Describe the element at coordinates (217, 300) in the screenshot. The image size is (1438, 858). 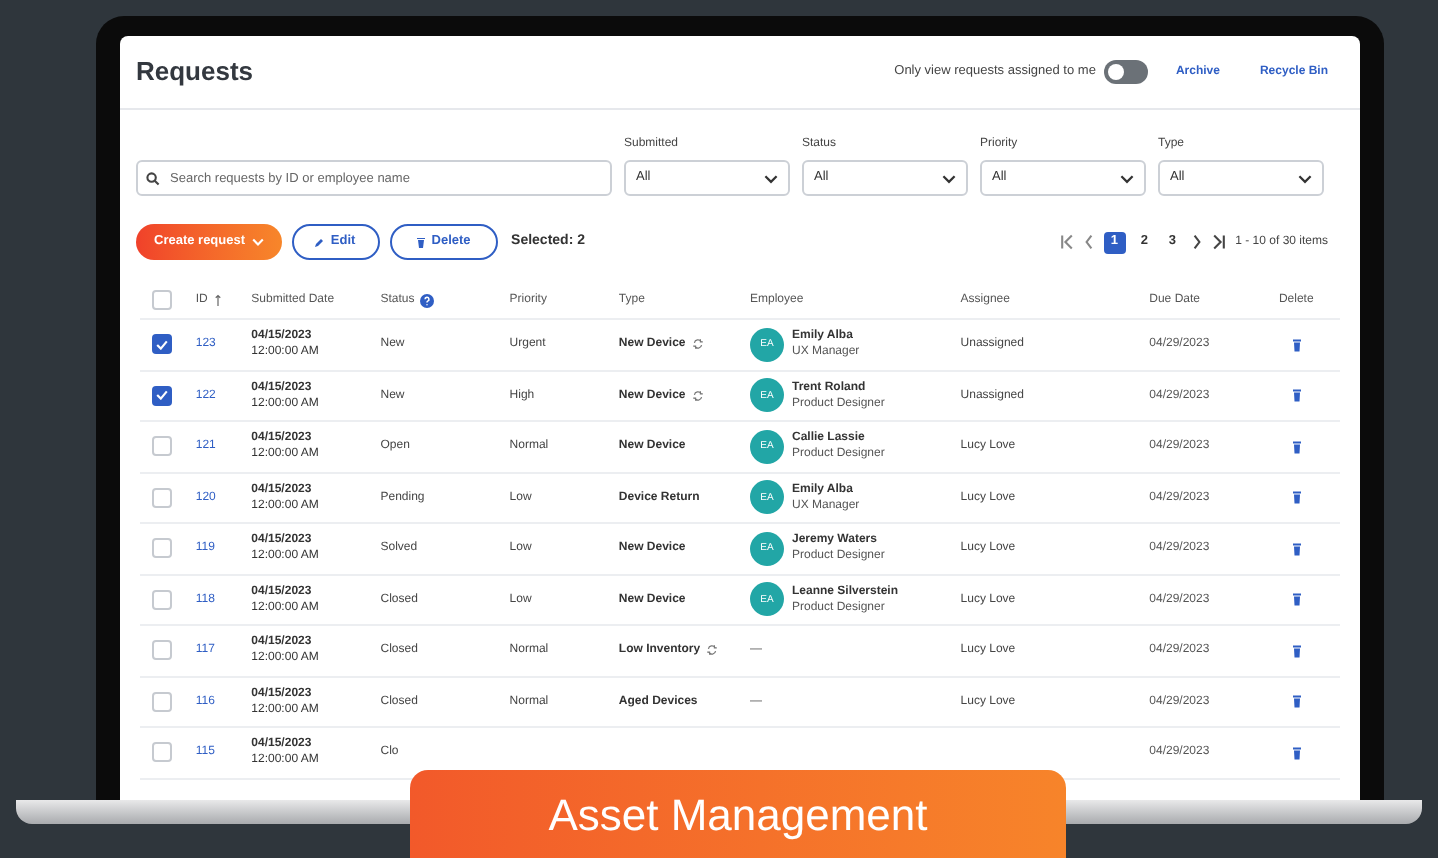
I see `sort-up-icon` at that location.